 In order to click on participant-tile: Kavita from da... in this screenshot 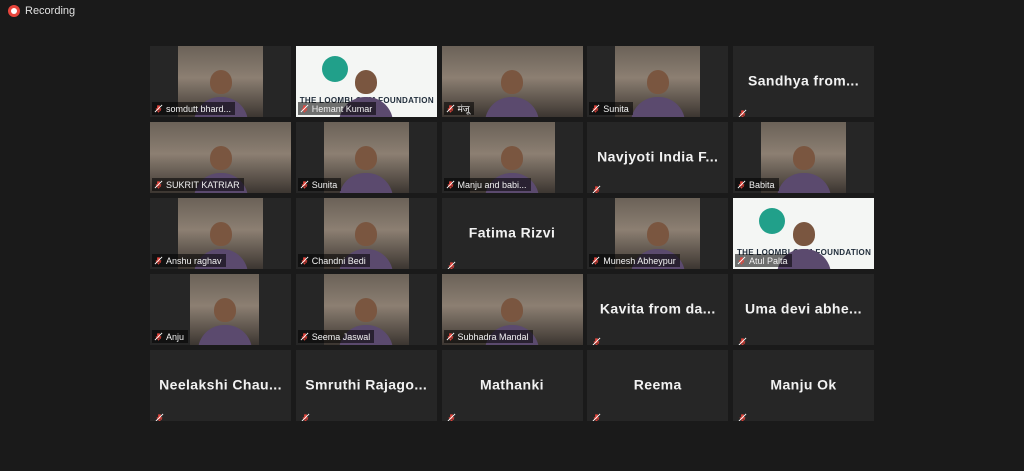, I will do `click(658, 309)`.